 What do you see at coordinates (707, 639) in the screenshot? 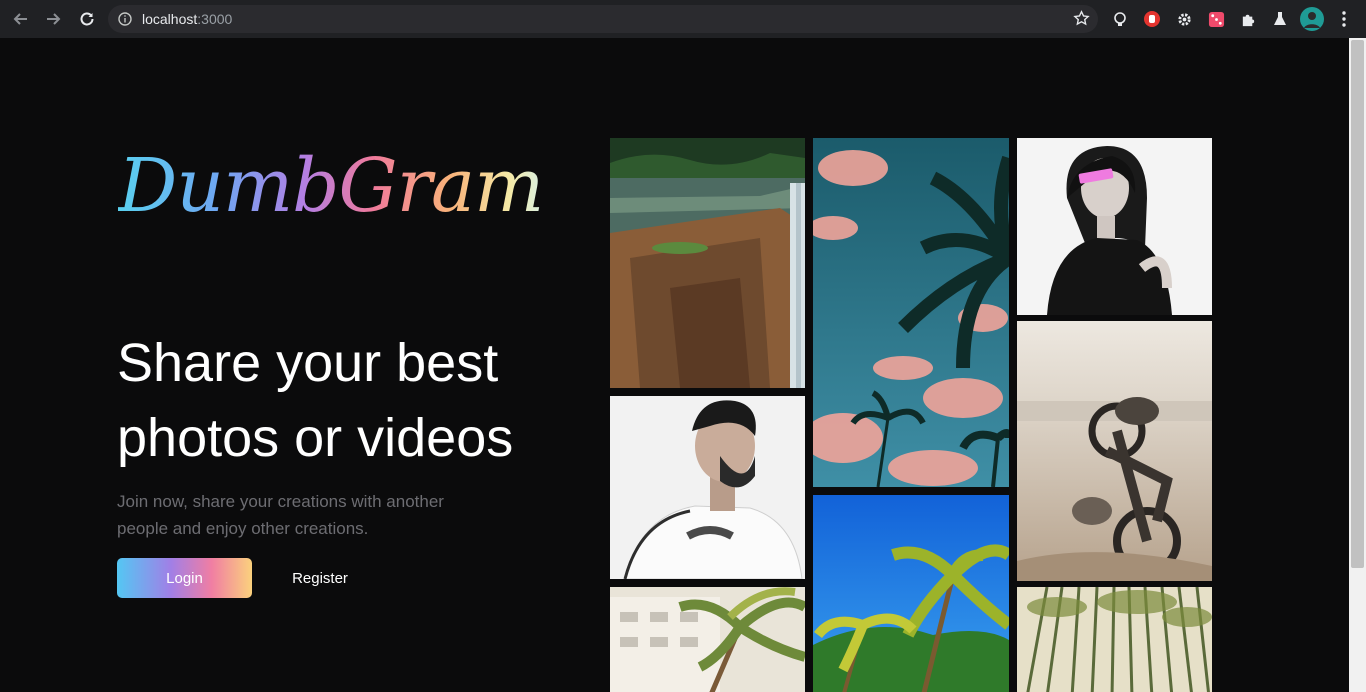
I see `palm-tree-building-photo` at bounding box center [707, 639].